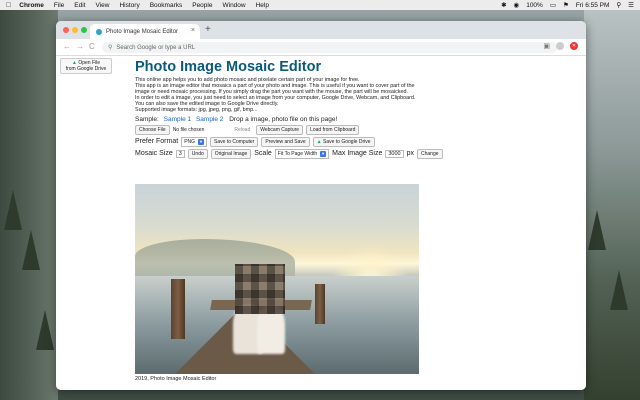 This screenshot has width=640, height=400. What do you see at coordinates (178, 309) in the screenshot?
I see `photo-post-left` at bounding box center [178, 309].